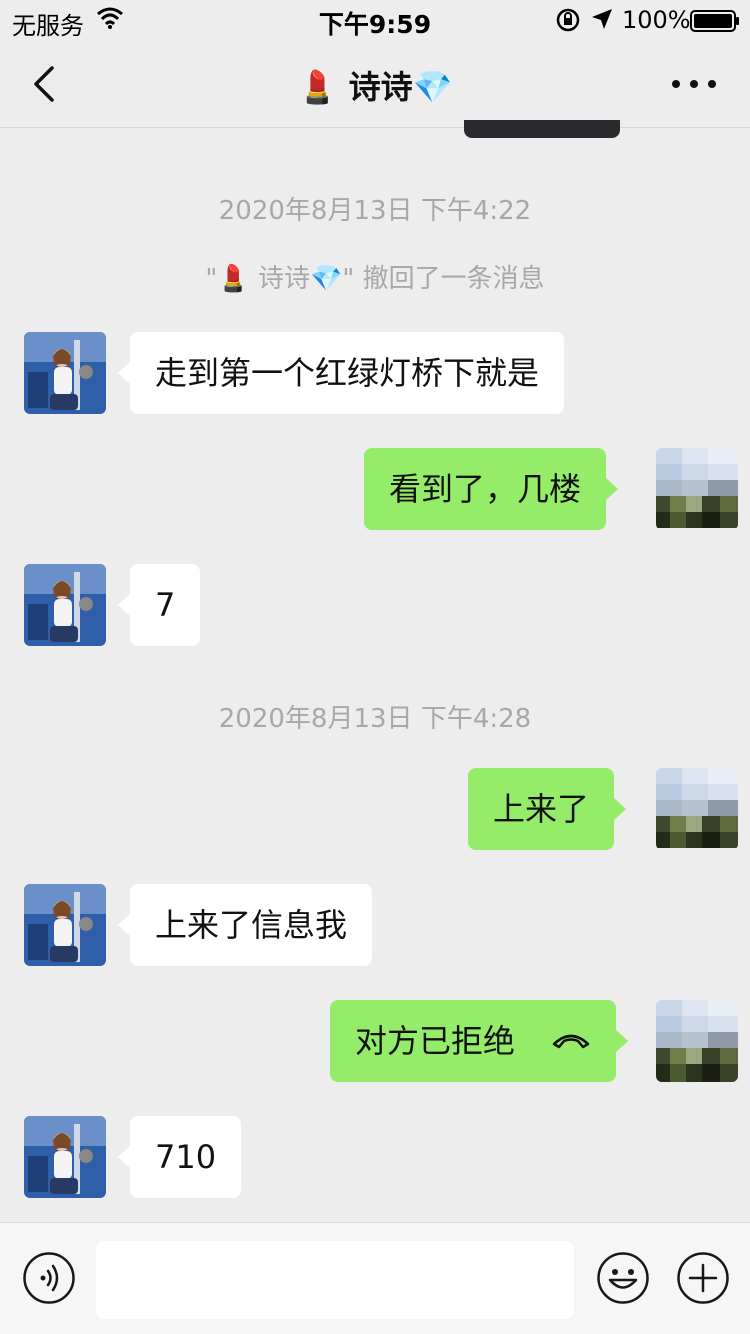 The image size is (750, 1334). I want to click on received-message: 上来了信息我, so click(245, 925).